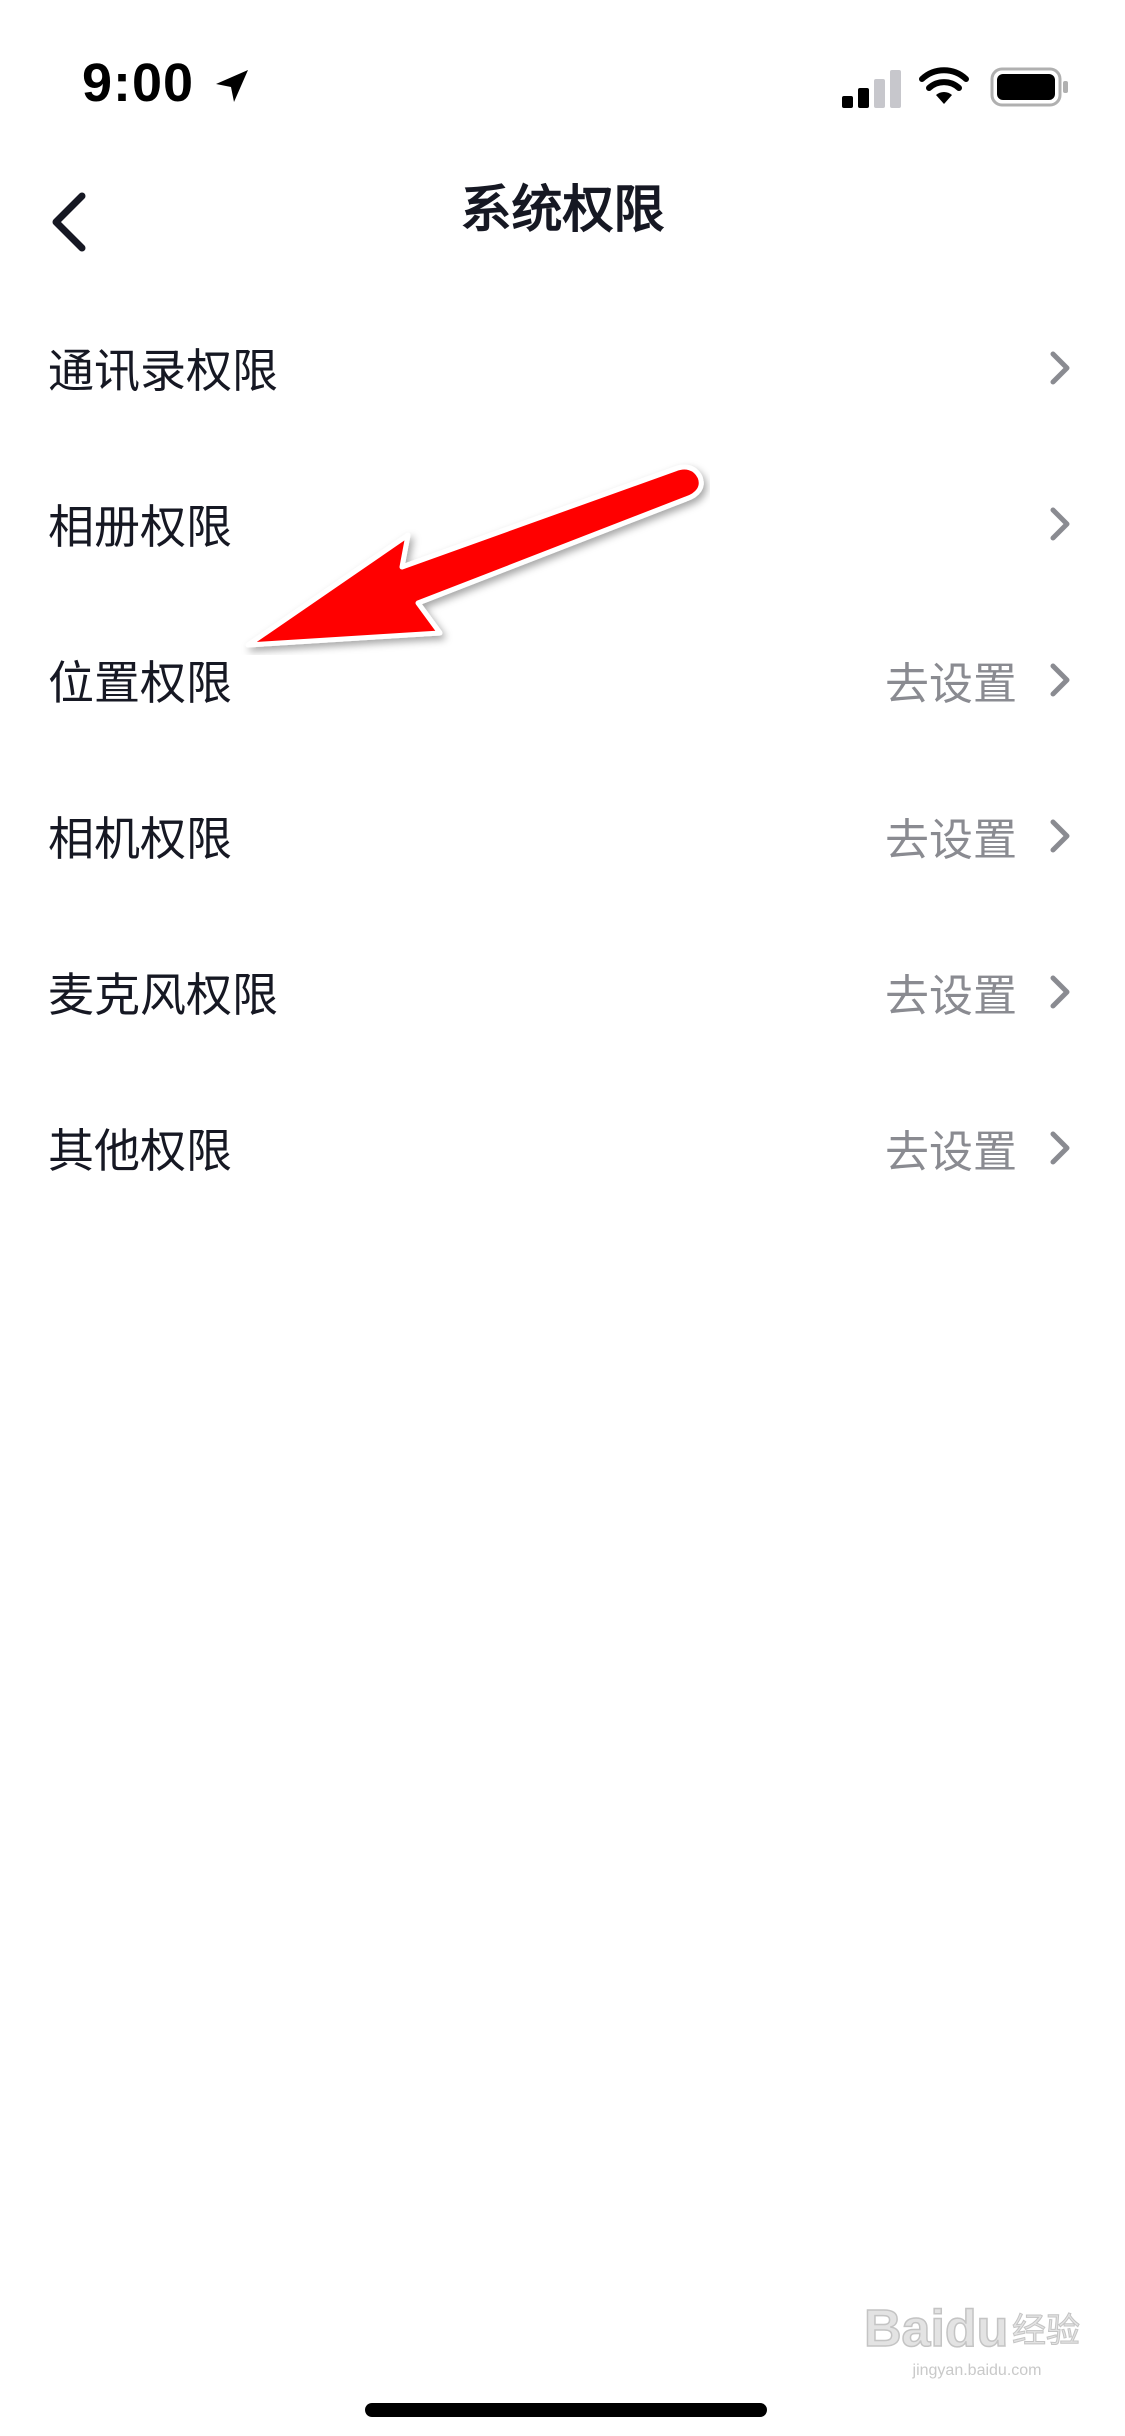 The height and width of the screenshot is (2436, 1125). What do you see at coordinates (163, 995) in the screenshot?
I see `permission-label: 麦克风权限` at bounding box center [163, 995].